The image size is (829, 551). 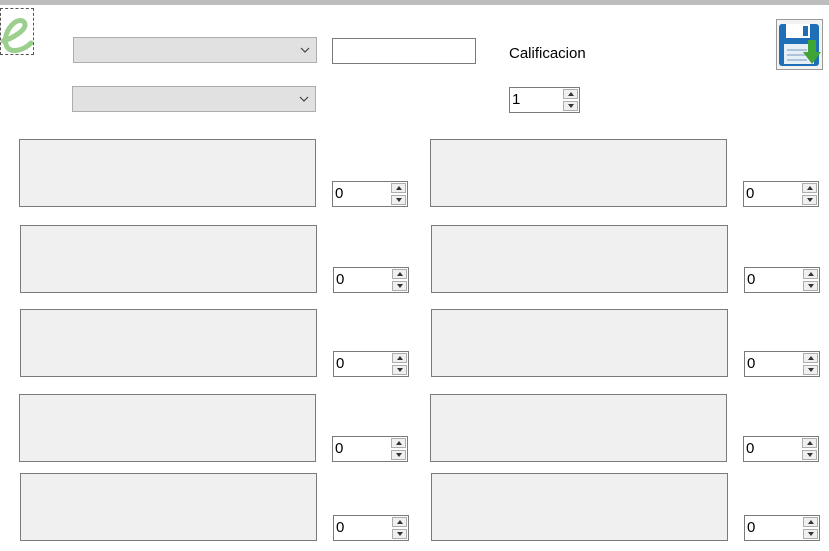 I want to click on left-item-1-spinner: 0, so click(x=370, y=194).